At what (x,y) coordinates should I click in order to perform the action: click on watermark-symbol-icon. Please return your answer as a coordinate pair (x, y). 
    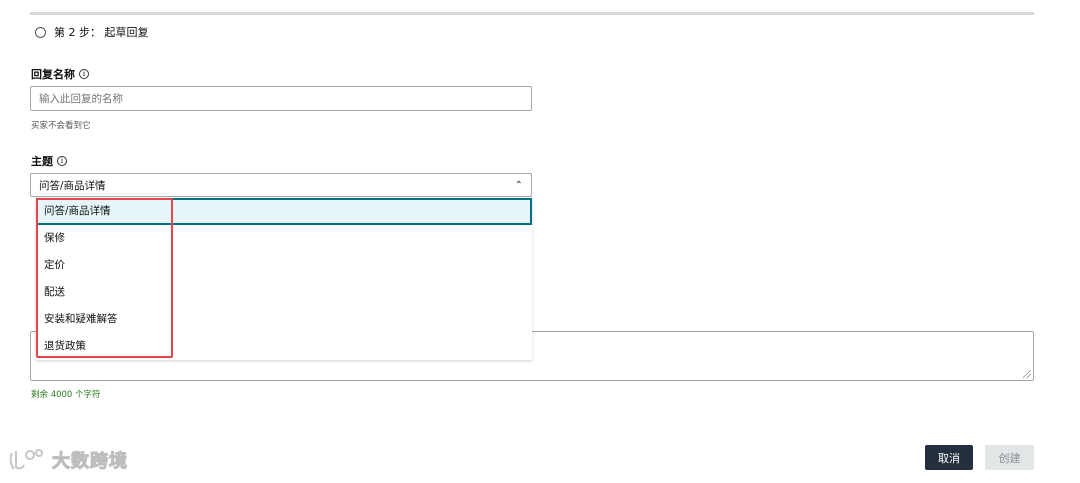
    Looking at the image, I should click on (26, 459).